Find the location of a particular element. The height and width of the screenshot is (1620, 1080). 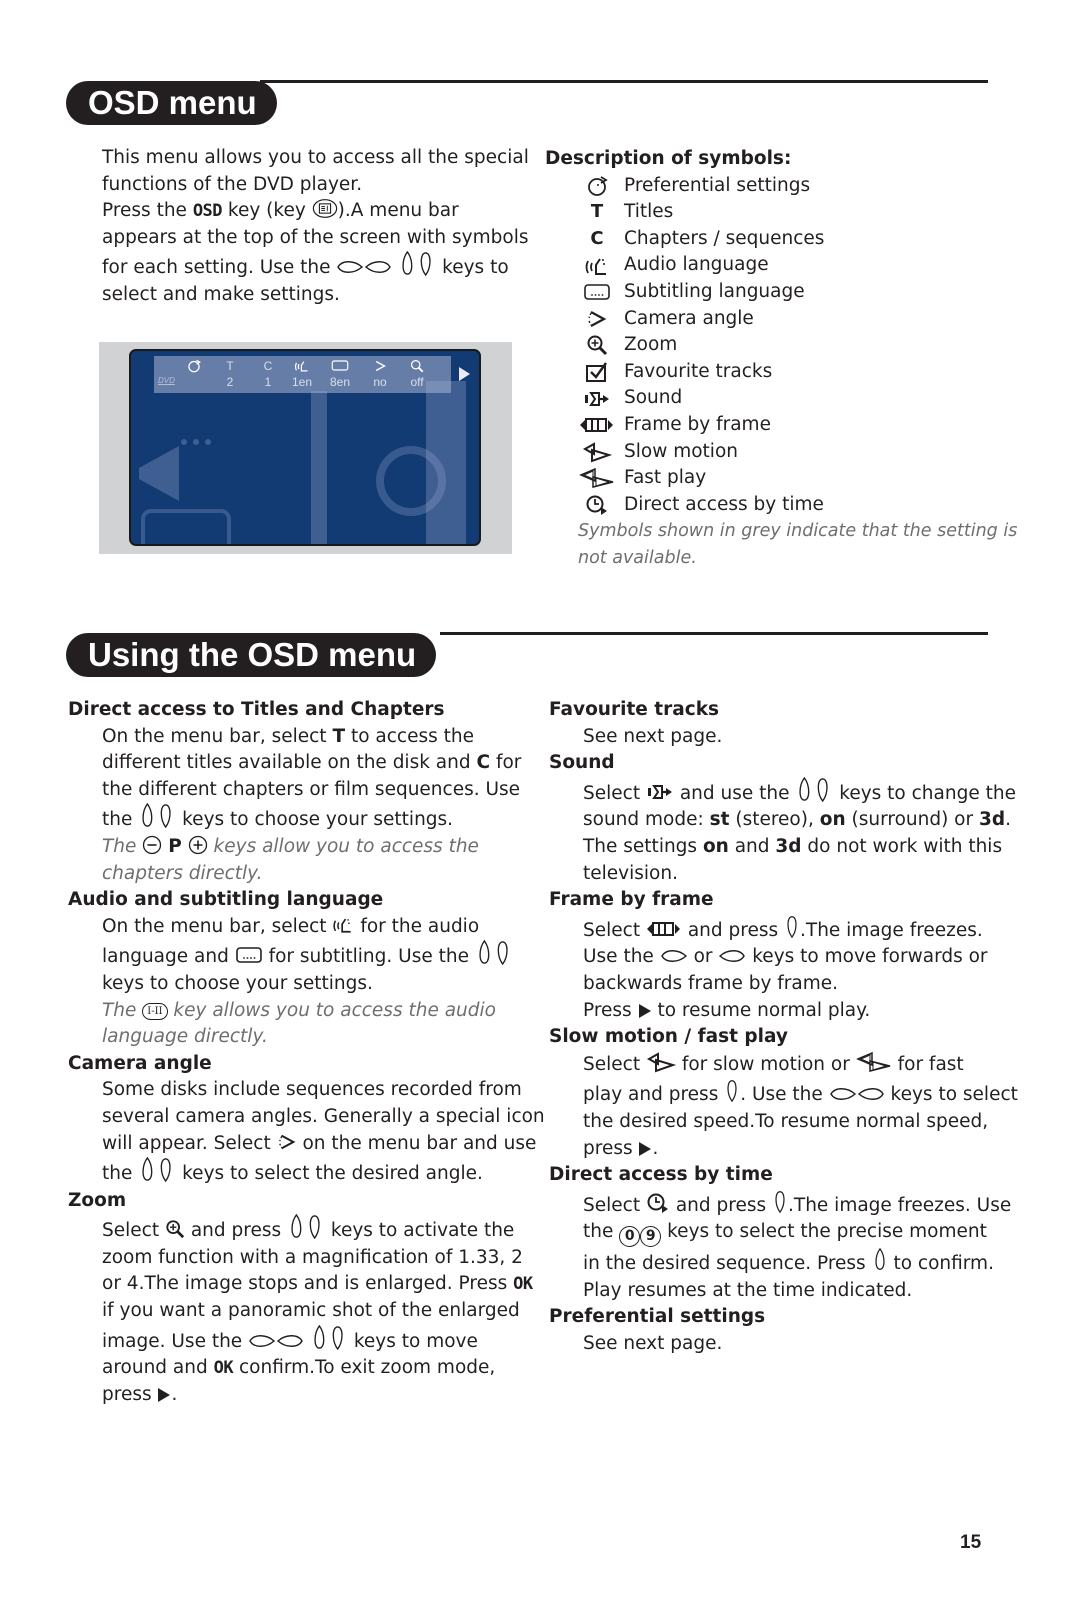

digit-0-key-icon: 0 is located at coordinates (630, 1237).